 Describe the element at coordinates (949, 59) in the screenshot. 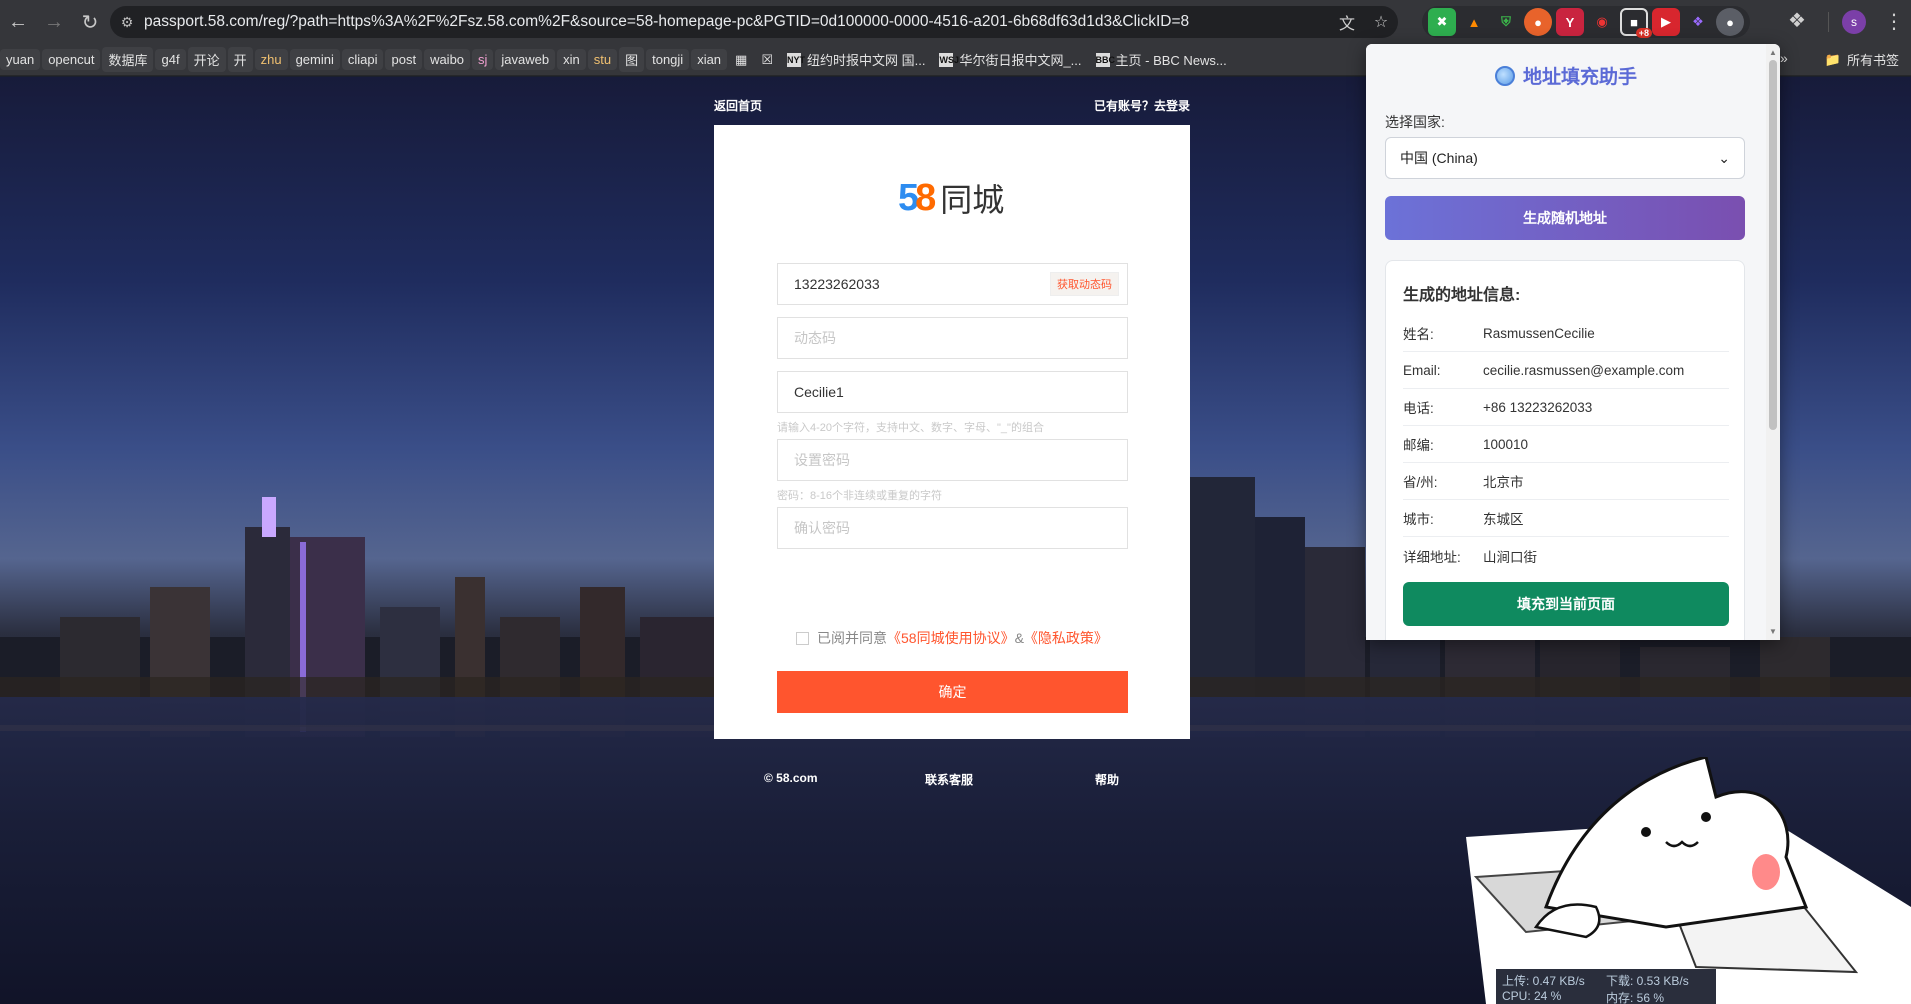

I see `wsj-icon: WSJ` at that location.